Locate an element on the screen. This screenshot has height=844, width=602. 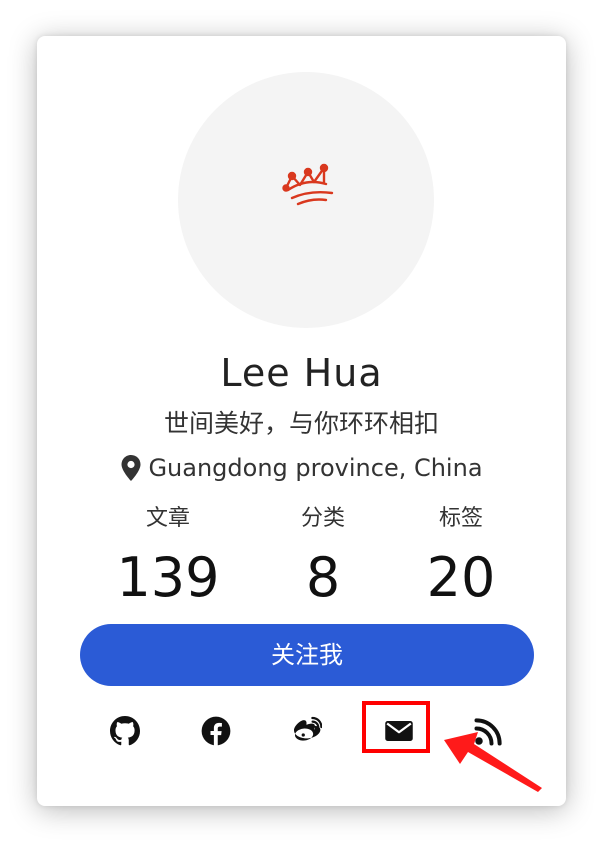
github-icon is located at coordinates (125, 731).